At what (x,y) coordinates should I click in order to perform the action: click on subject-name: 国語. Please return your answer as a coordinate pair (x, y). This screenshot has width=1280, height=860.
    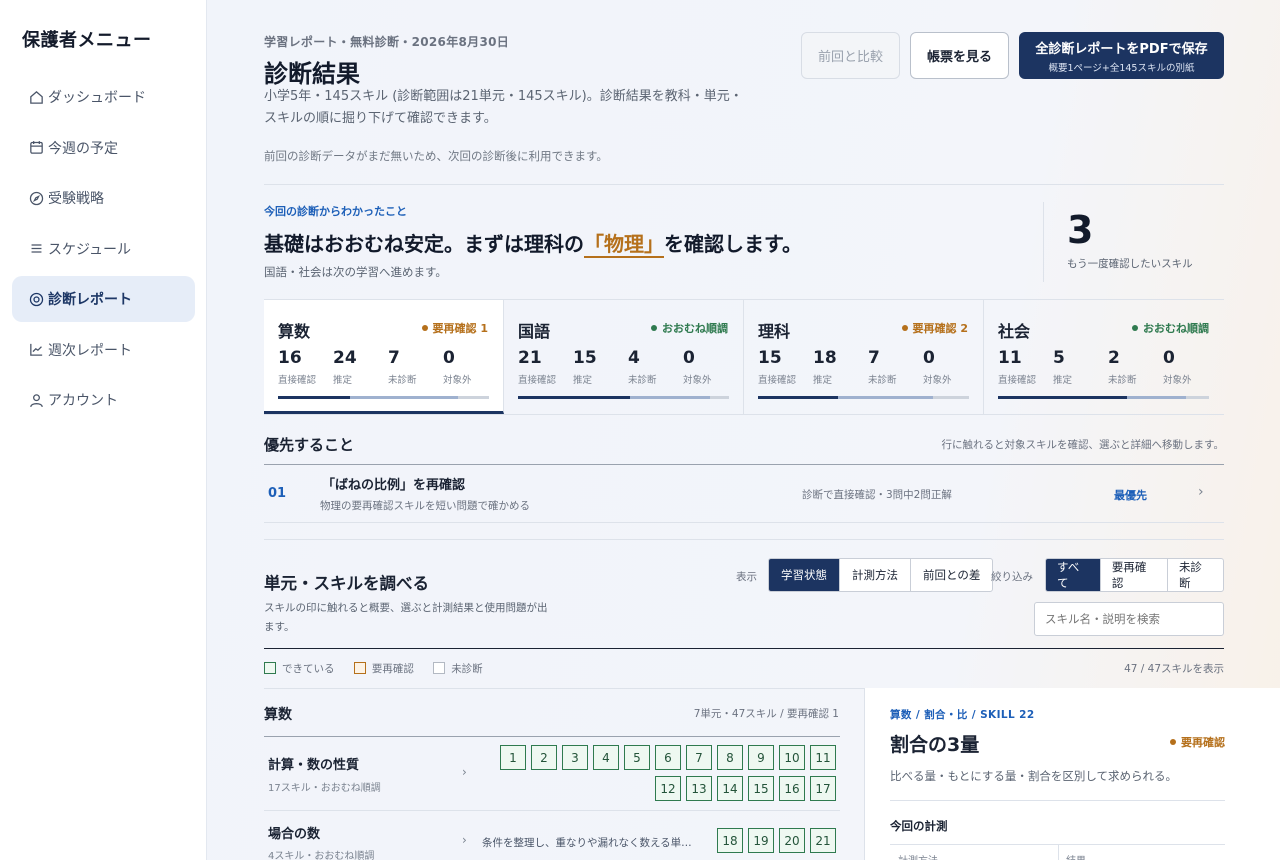
    Looking at the image, I should click on (534, 331).